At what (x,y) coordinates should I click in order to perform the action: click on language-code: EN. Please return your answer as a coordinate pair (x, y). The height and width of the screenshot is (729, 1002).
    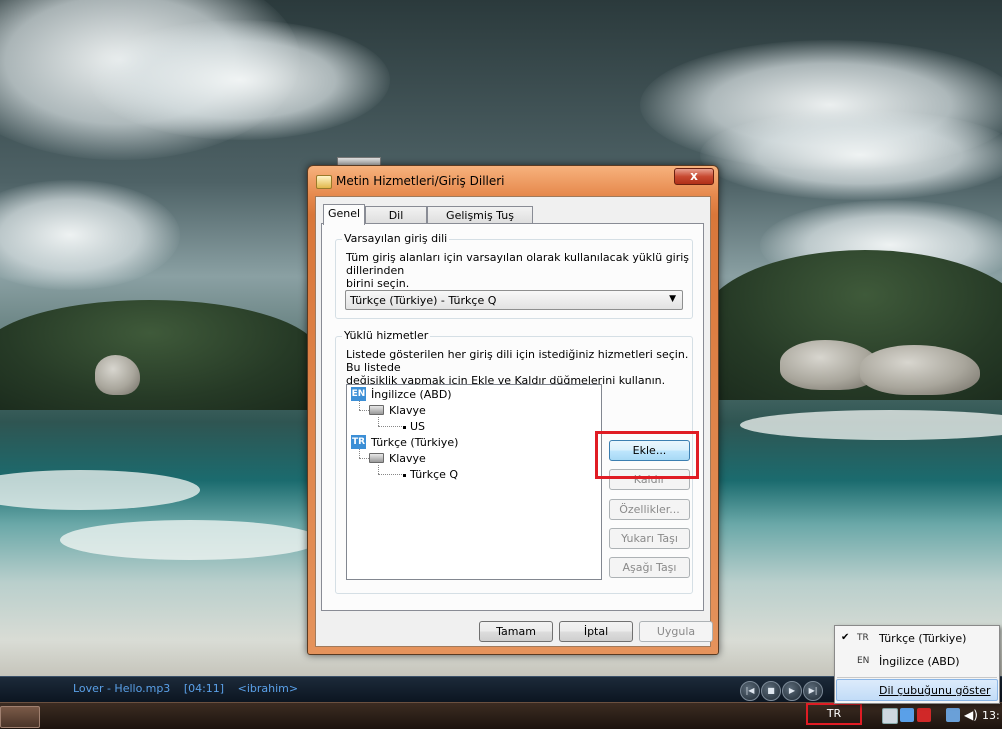
    Looking at the image, I should click on (863, 661).